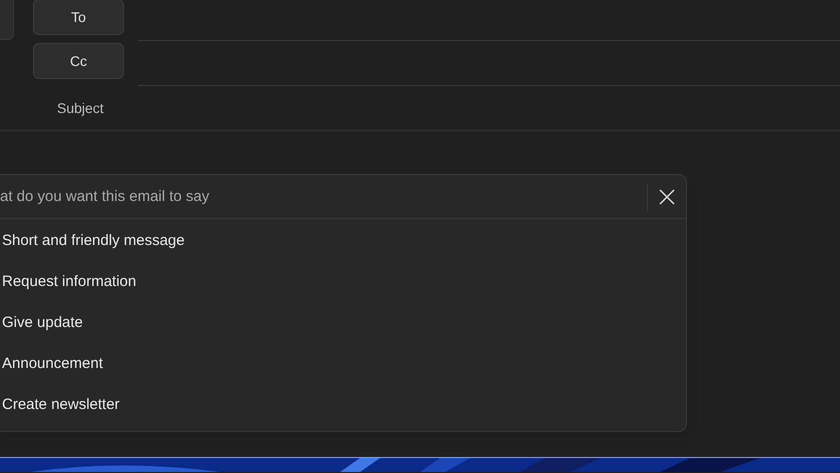  What do you see at coordinates (80, 108) in the screenshot?
I see `subject-label: Subject` at bounding box center [80, 108].